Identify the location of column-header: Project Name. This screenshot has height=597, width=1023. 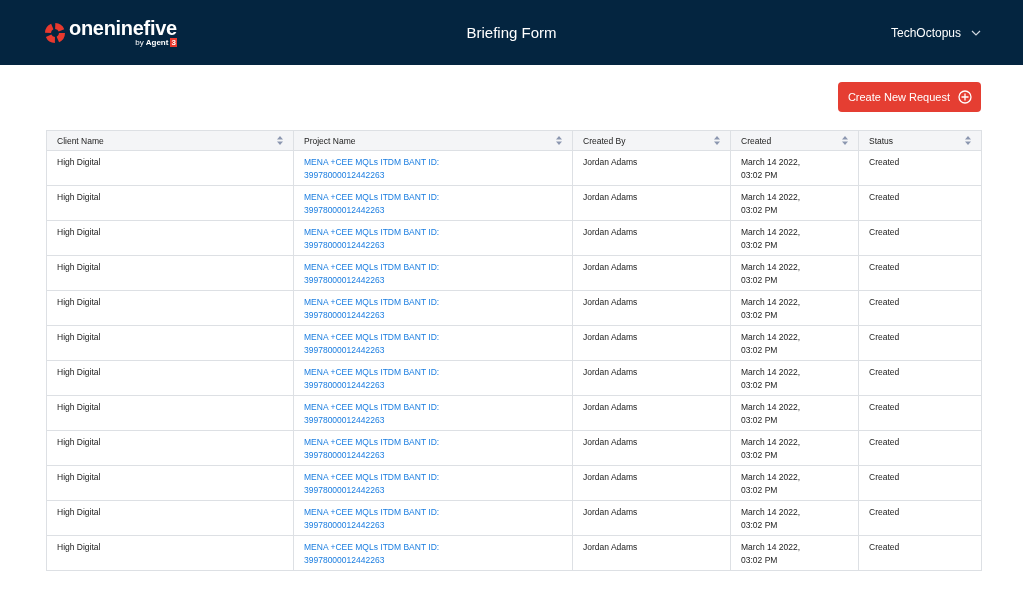
(433, 140).